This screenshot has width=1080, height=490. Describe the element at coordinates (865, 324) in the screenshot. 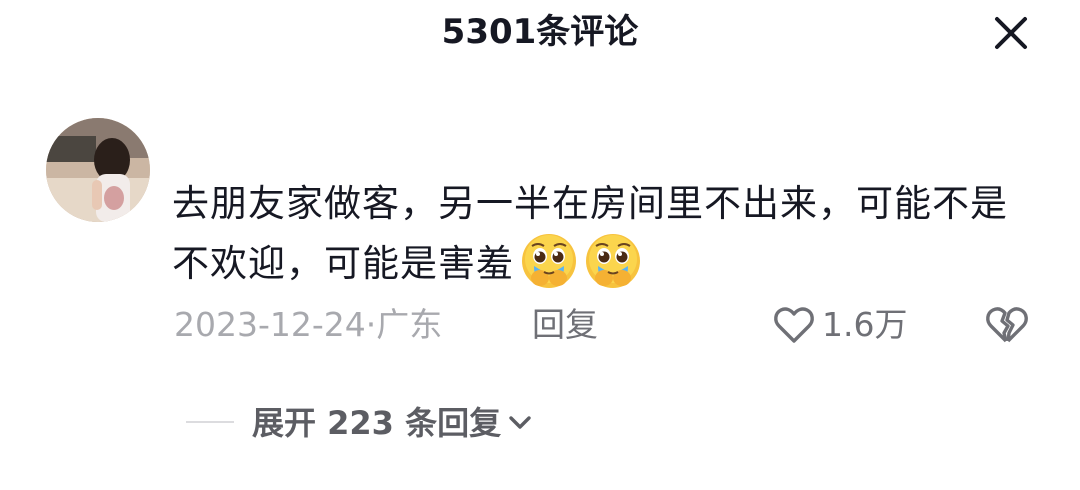

I see `like-count: 1.6万` at that location.